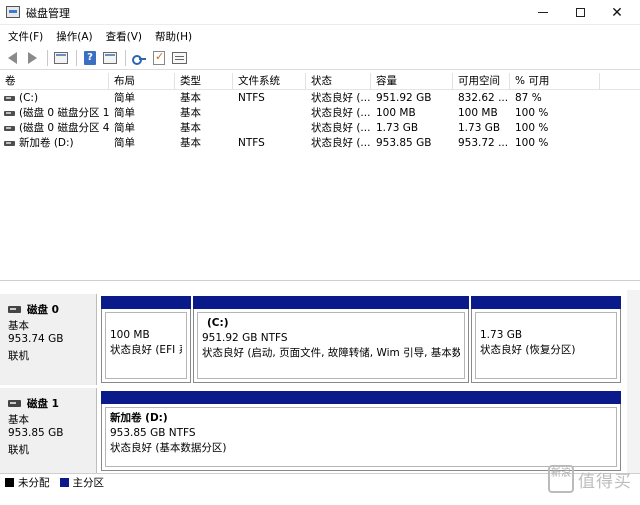  What do you see at coordinates (130, 335) in the screenshot?
I see `partition-size: 100 MB` at bounding box center [130, 335].